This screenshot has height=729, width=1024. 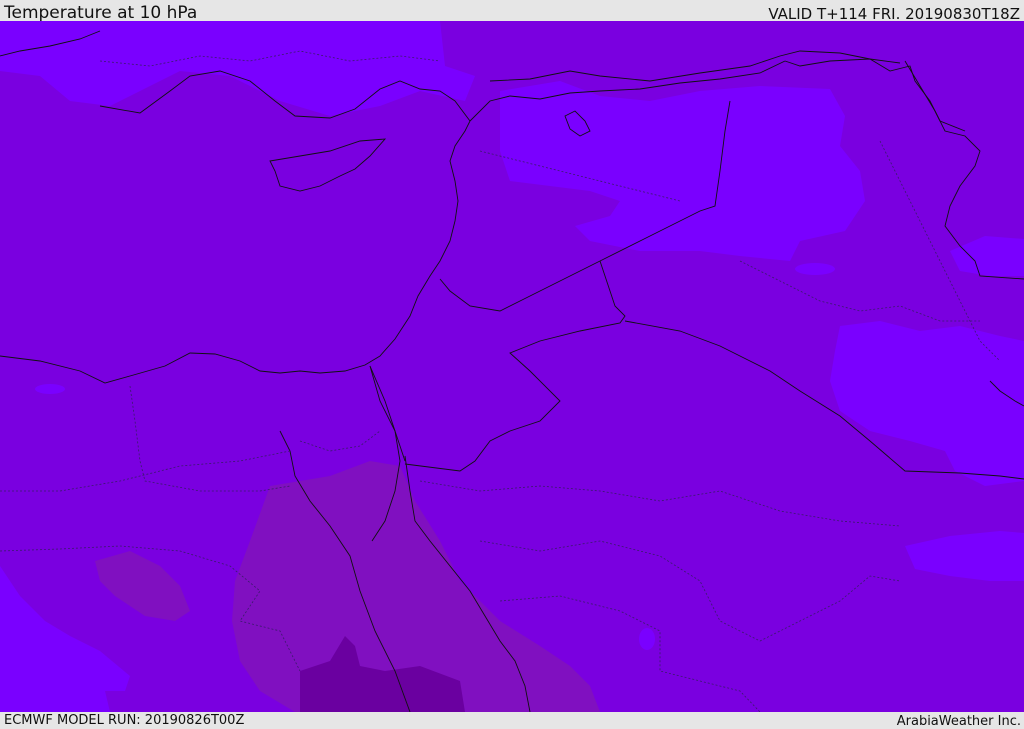 I want to click on cool-spot-libya, so click(x=50, y=389).